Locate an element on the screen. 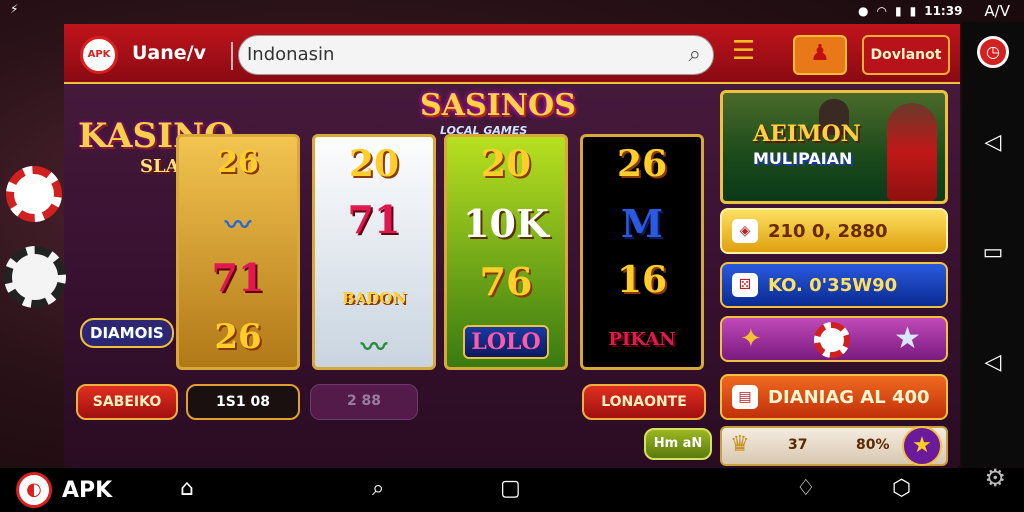 The height and width of the screenshot is (512, 1024). reel-symbol: LOLO is located at coordinates (506, 342).